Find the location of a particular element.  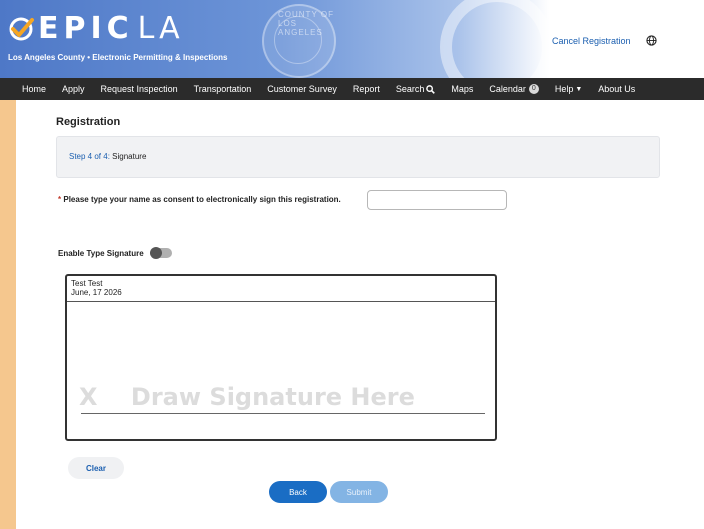

submit-button: Submit is located at coordinates (359, 492).